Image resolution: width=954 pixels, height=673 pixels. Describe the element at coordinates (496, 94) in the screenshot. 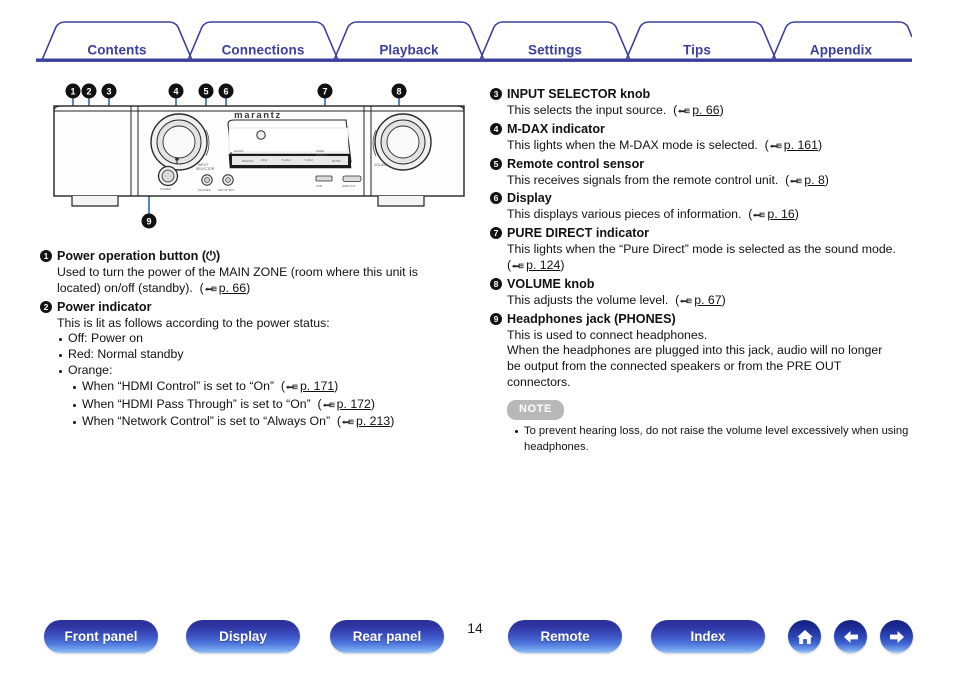

I see `callout-number-3: 3` at that location.